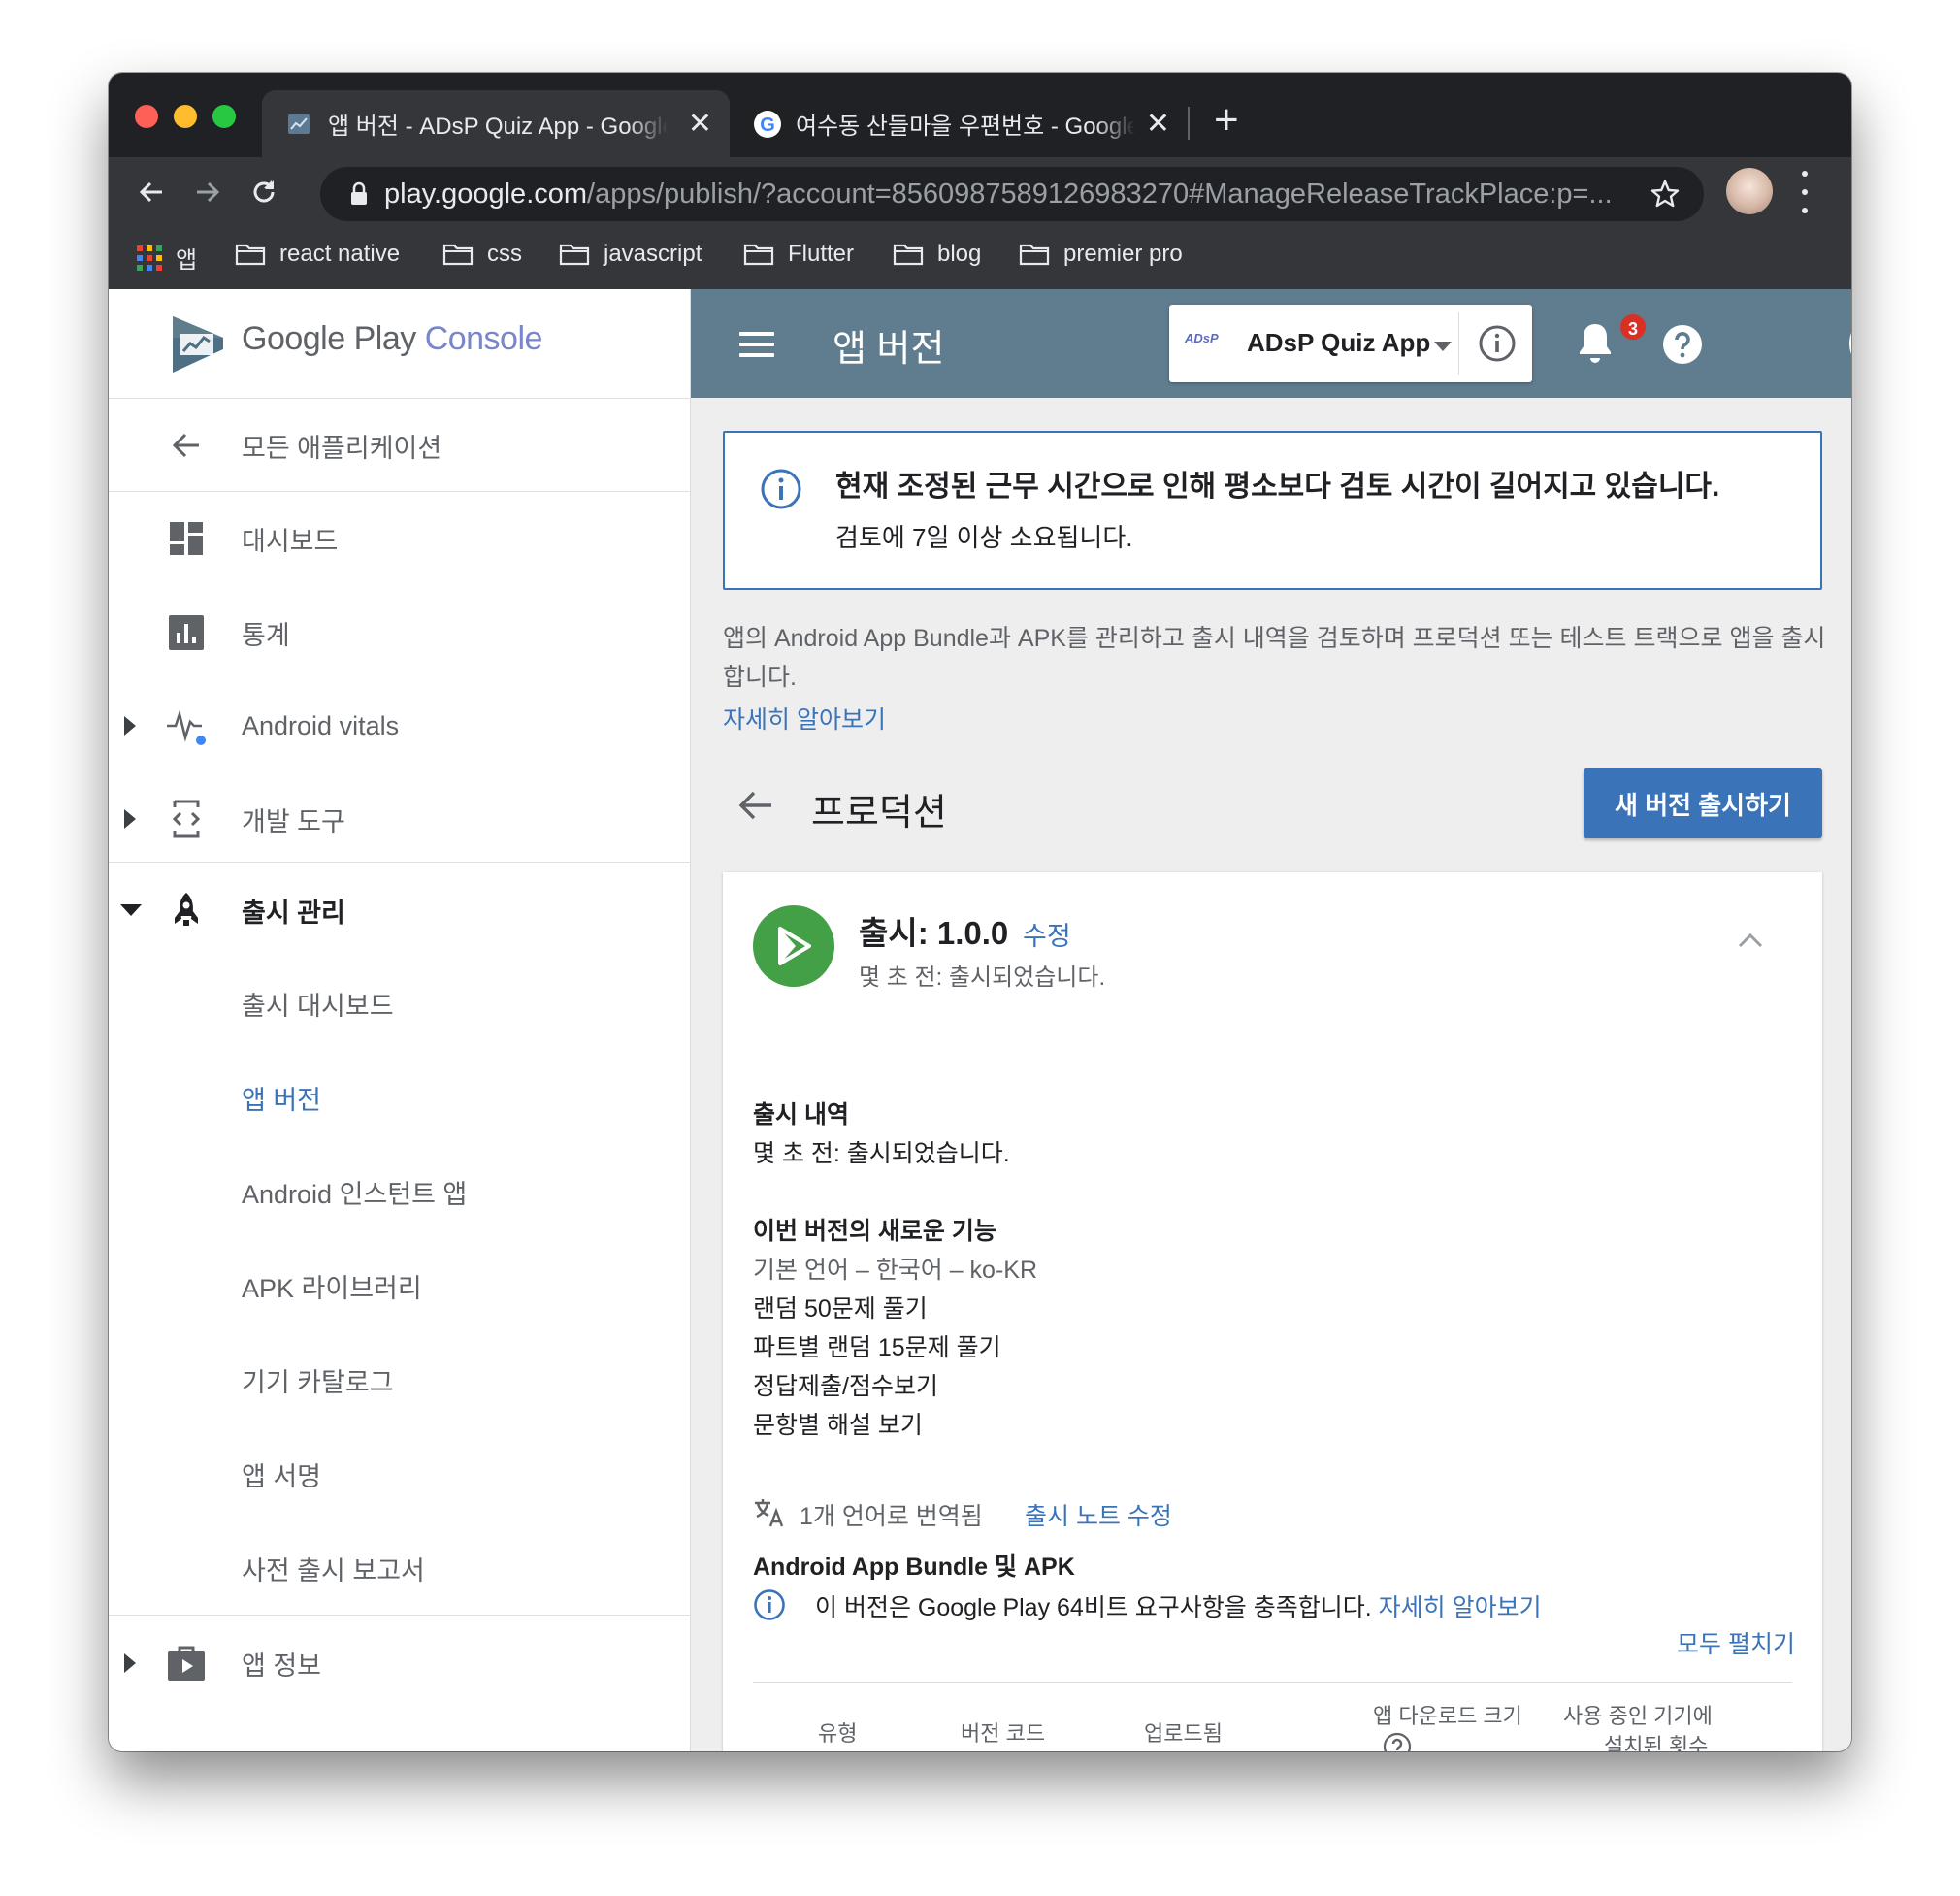  Describe the element at coordinates (399, 725) in the screenshot. I see `nav-android-vitals: Android vitals` at that location.